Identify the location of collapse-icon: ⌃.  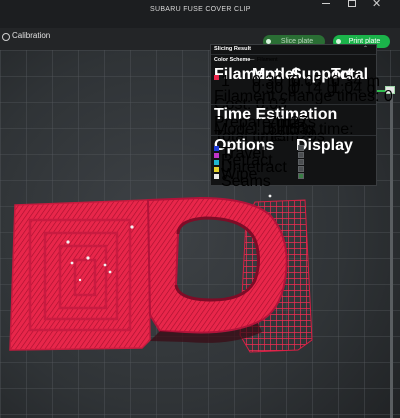
(365, 48).